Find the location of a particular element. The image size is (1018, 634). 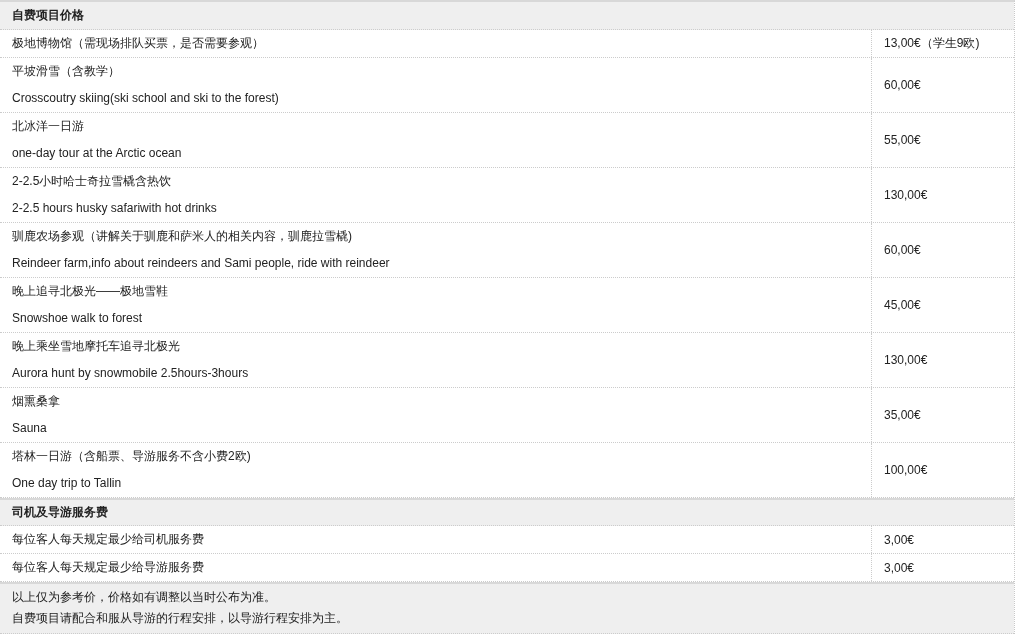

item-description: 烟熏桑拿 is located at coordinates (36, 401).